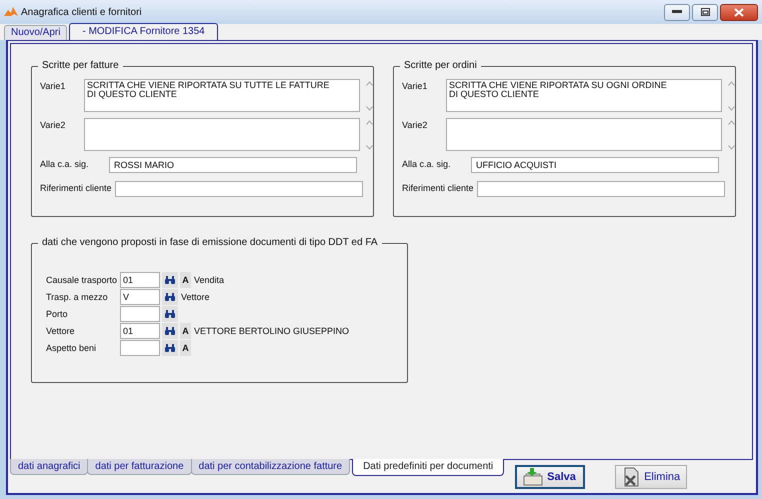 This screenshot has height=499, width=762. What do you see at coordinates (533, 477) in the screenshot?
I see `folder-arrow-icon` at bounding box center [533, 477].